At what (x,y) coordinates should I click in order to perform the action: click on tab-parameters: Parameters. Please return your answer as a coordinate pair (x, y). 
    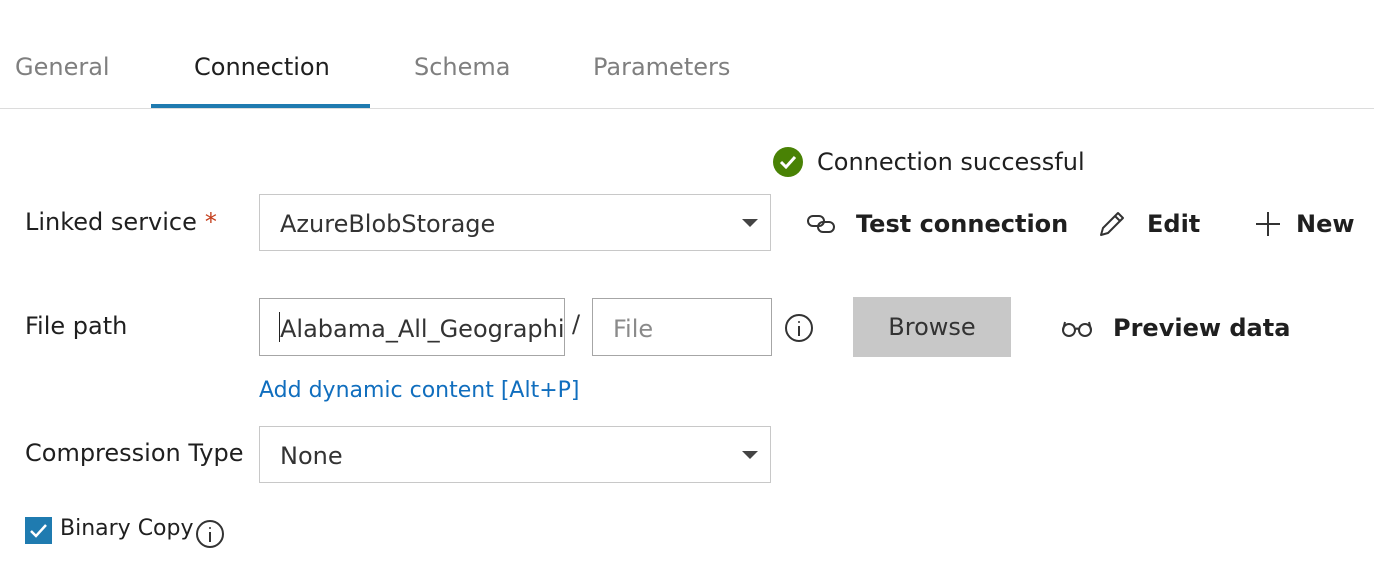
    Looking at the image, I should click on (661, 67).